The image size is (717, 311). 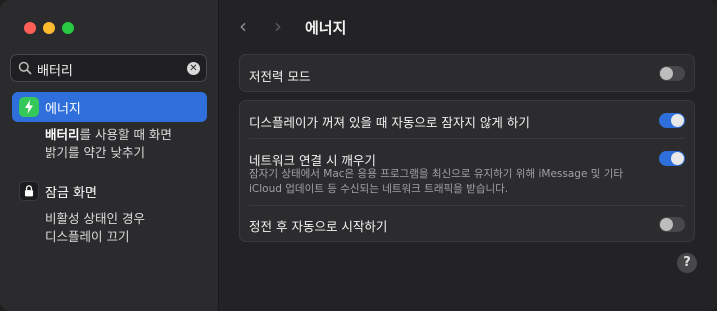 What do you see at coordinates (29, 107) in the screenshot?
I see `bolt-icon` at bounding box center [29, 107].